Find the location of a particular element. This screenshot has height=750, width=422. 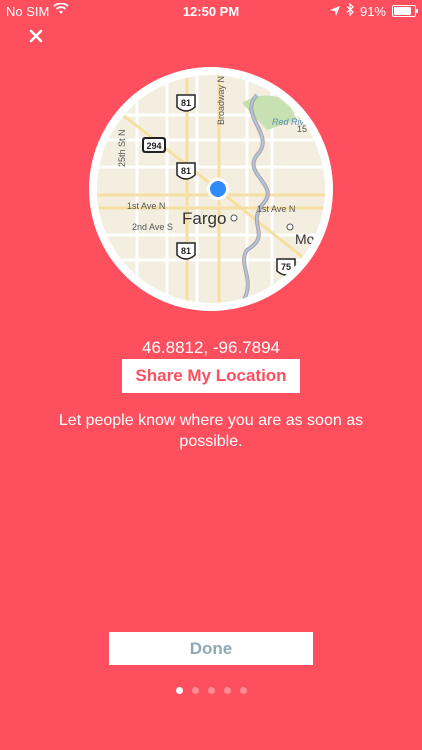

user-location-icon is located at coordinates (218, 189).